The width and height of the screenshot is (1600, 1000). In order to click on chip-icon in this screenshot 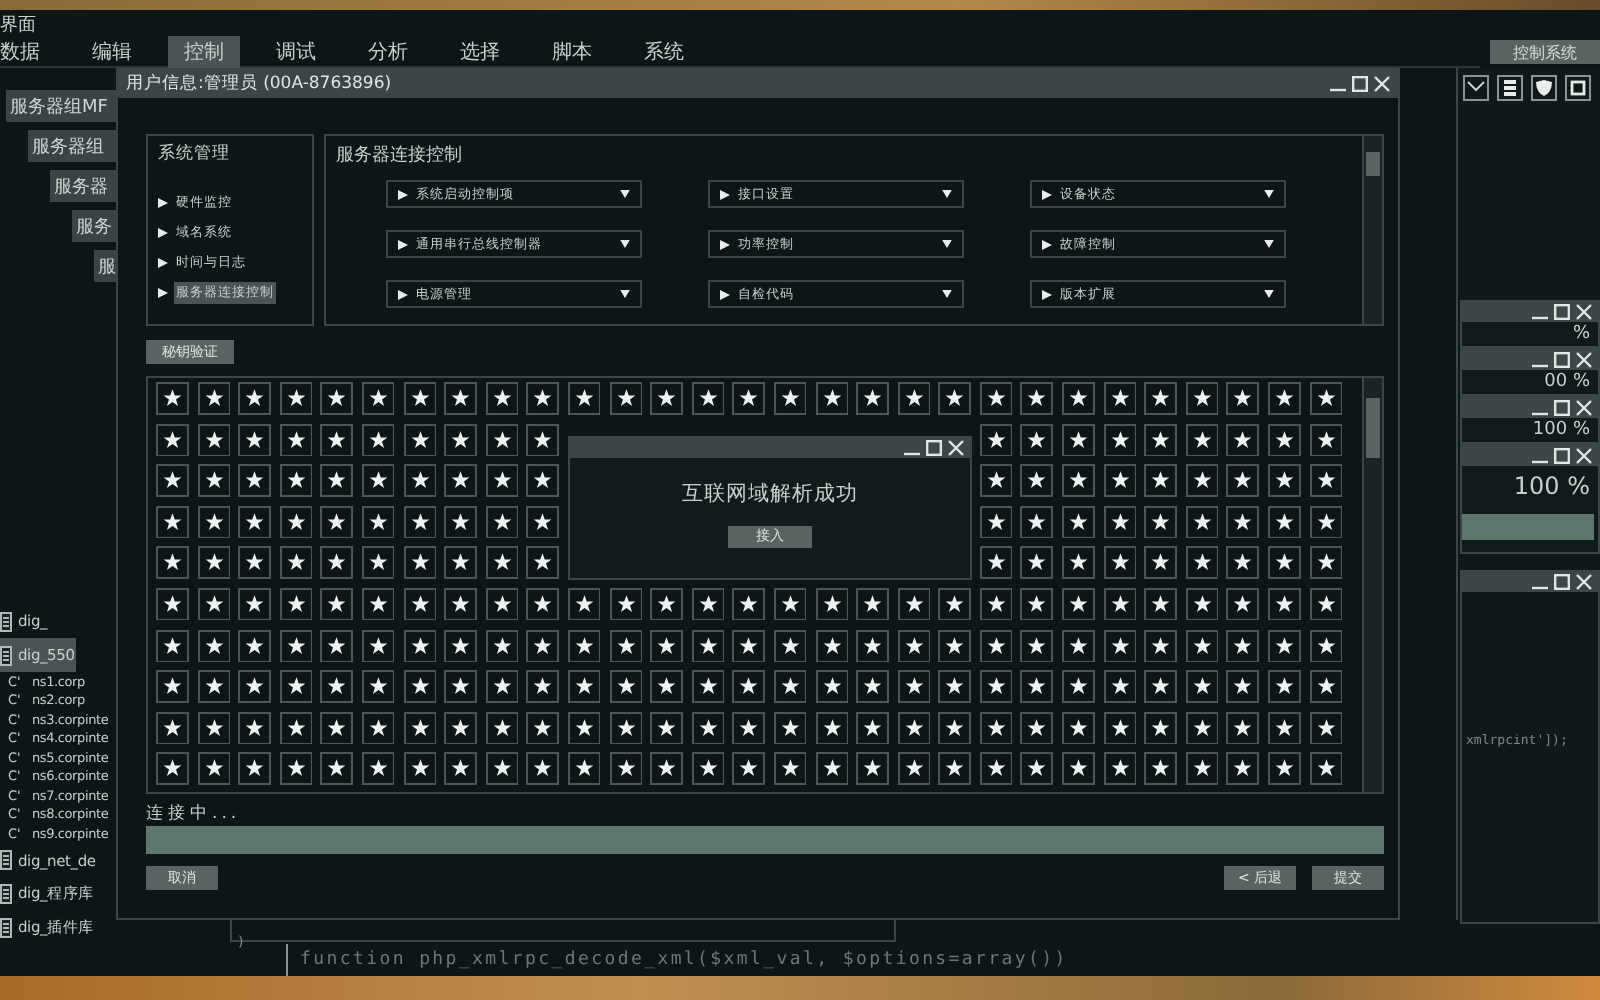, I will do `click(1578, 88)`.